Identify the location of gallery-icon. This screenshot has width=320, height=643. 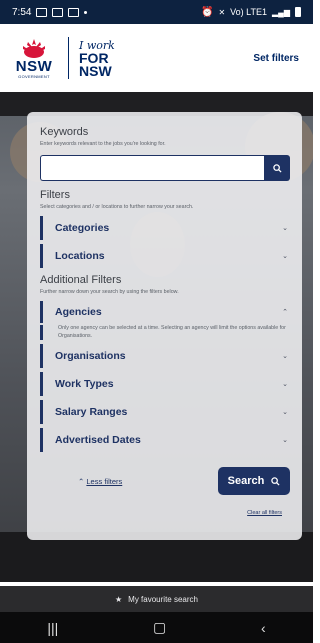
(58, 12).